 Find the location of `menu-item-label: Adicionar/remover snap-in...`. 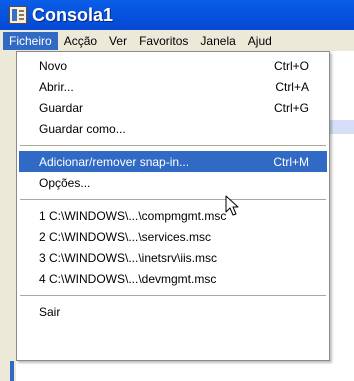

menu-item-label: Adicionar/remover snap-in... is located at coordinates (114, 161).